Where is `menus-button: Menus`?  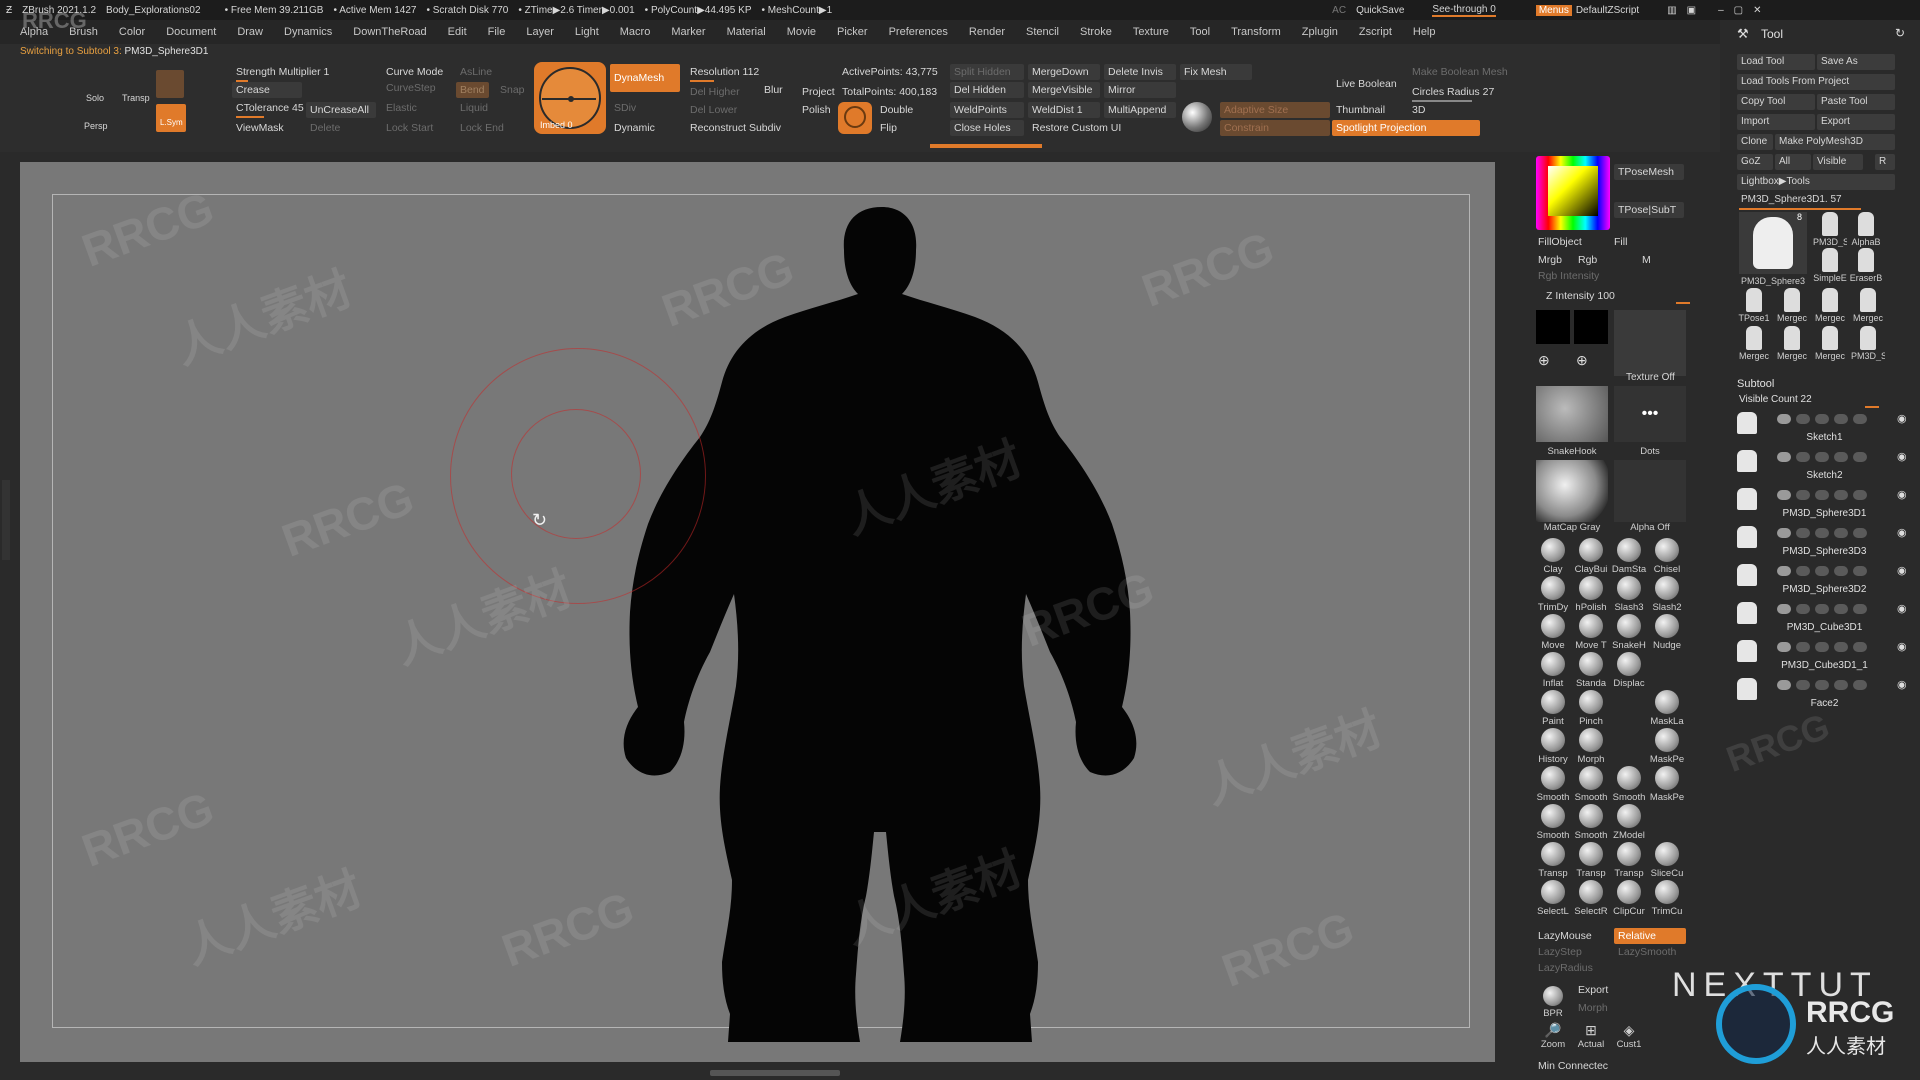 menus-button: Menus is located at coordinates (1553, 10).